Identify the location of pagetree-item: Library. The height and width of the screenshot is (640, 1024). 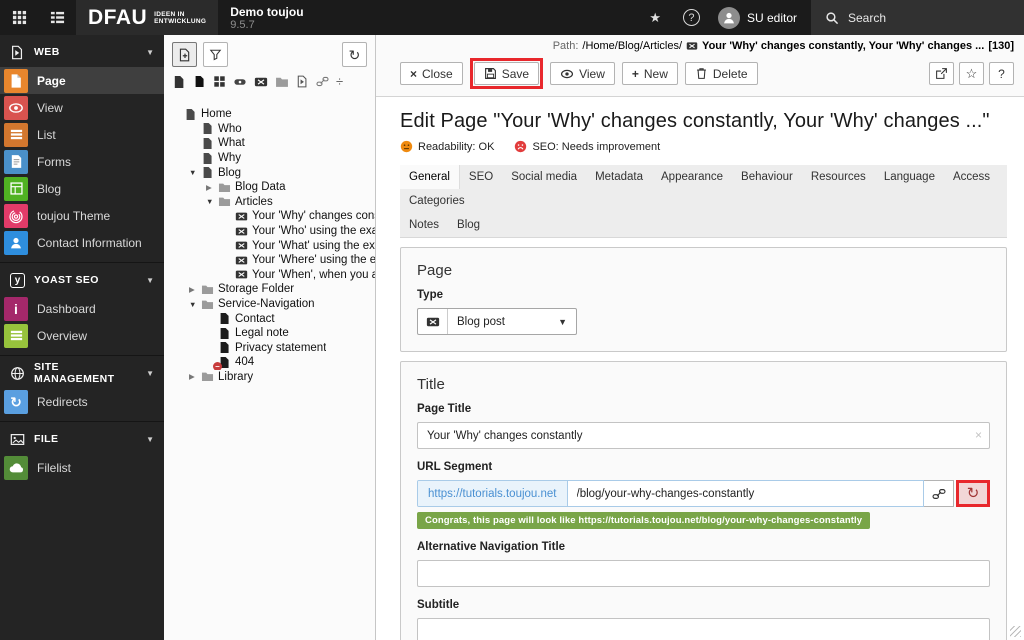
(272, 377).